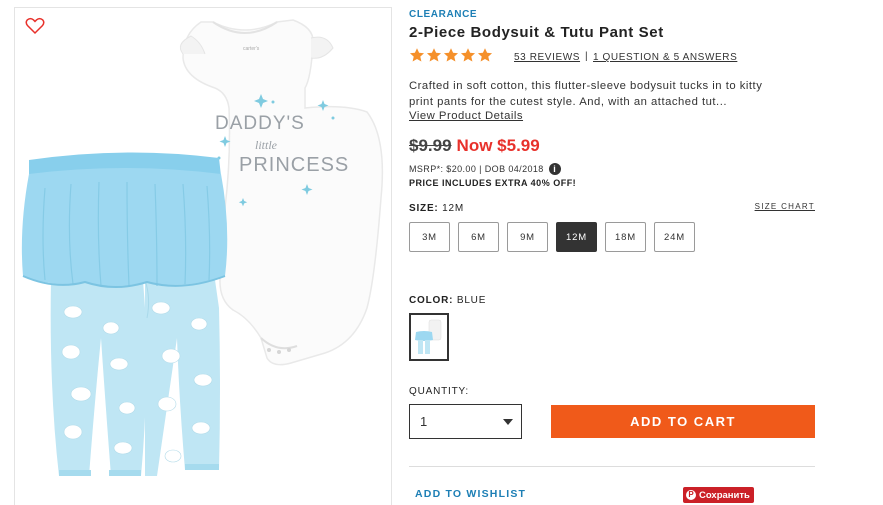 Image resolution: width=883 pixels, height=505 pixels. I want to click on color-label-text: COLOR:, so click(431, 300).